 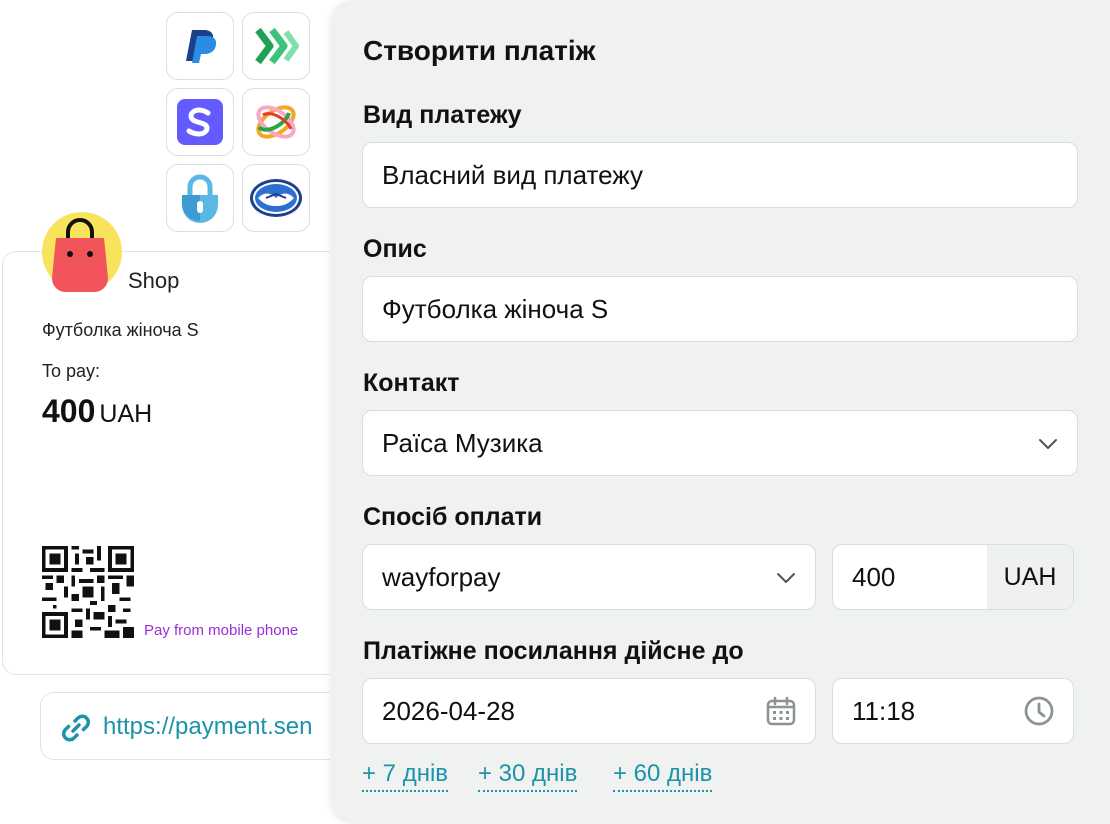 What do you see at coordinates (441, 576) in the screenshot?
I see `payment-method-value: wayforpay` at bounding box center [441, 576].